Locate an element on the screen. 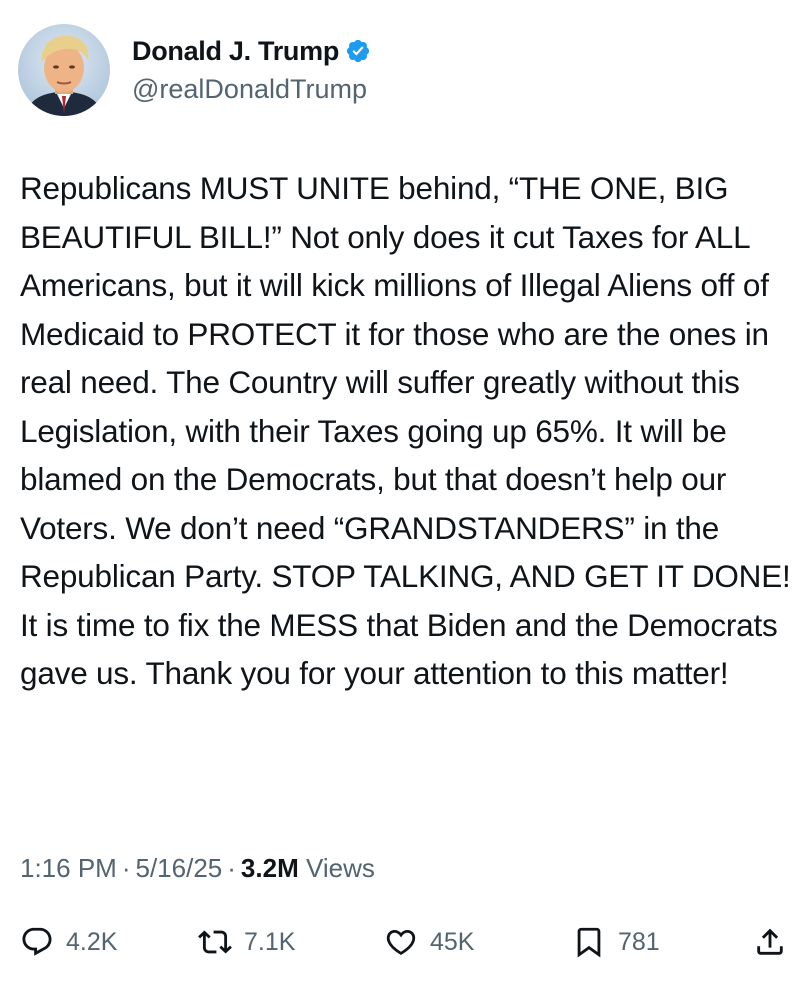 This screenshot has height=1000, width=812. repost-icon is located at coordinates (215, 942).